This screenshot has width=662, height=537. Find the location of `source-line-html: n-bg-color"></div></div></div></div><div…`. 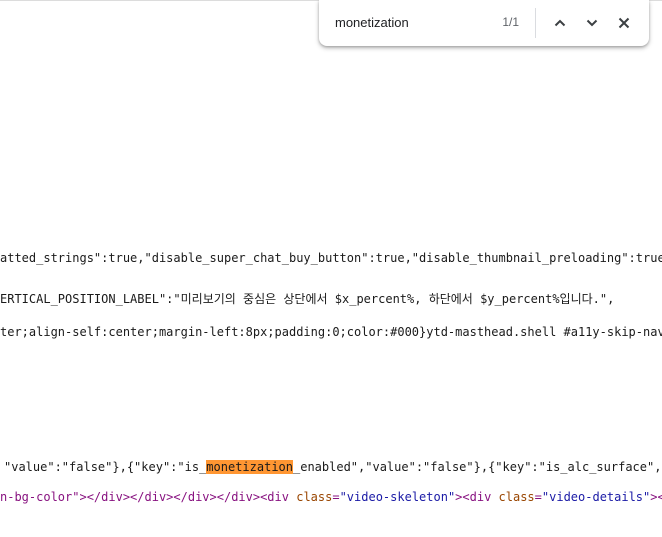

source-line-html: n-bg-color"></div></div></div></div><div… is located at coordinates (331, 497).